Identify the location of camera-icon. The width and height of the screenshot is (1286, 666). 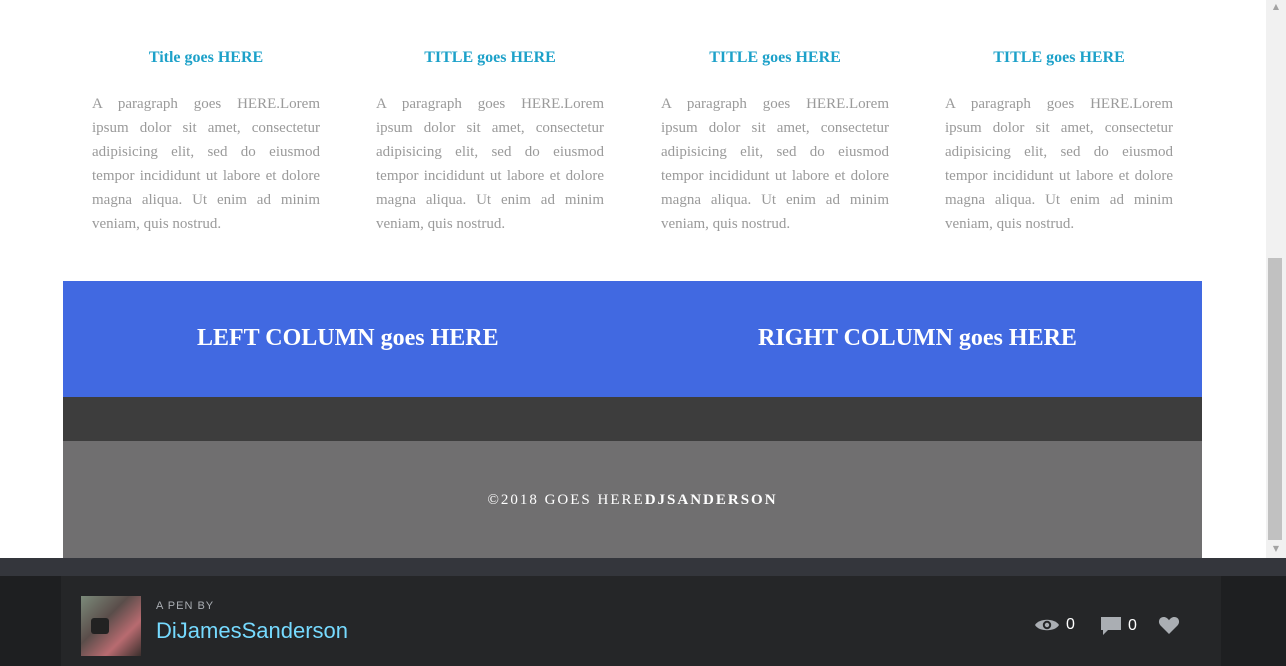
(100, 626).